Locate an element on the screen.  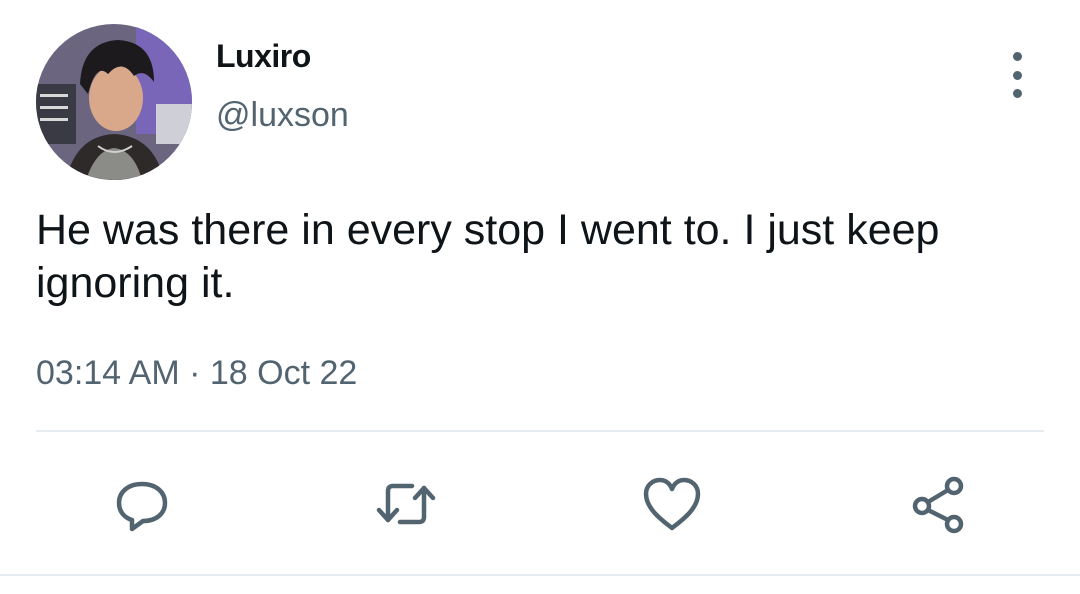
avatar-photo-icon is located at coordinates (114, 102).